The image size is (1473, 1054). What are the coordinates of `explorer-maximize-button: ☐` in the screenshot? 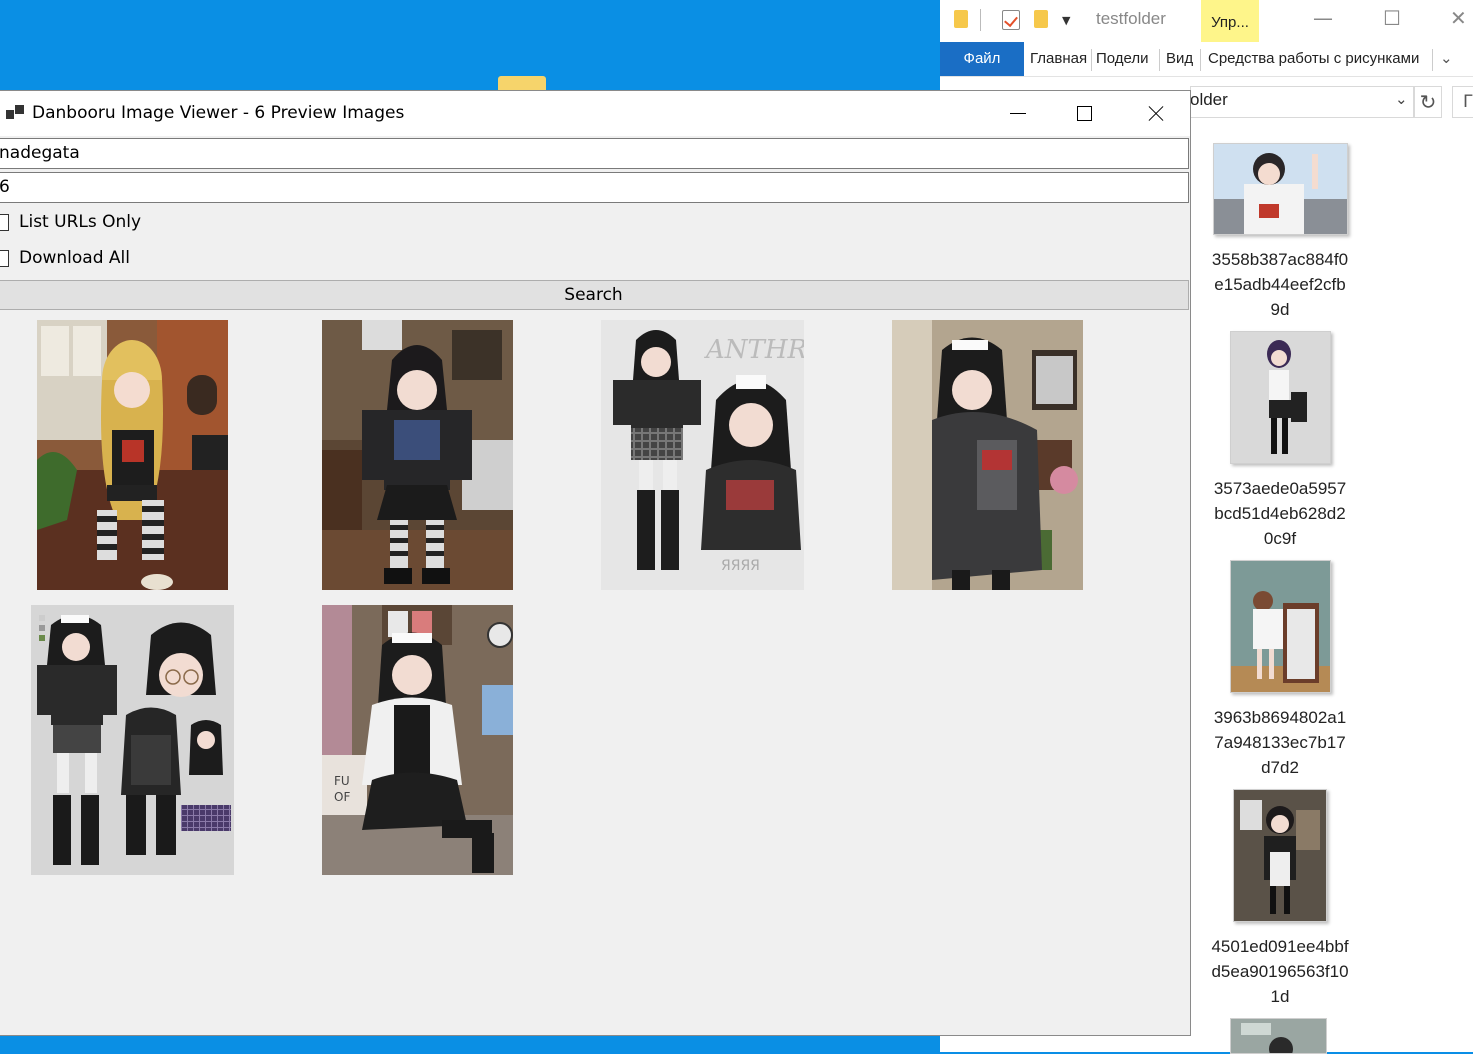 It's located at (1392, 18).